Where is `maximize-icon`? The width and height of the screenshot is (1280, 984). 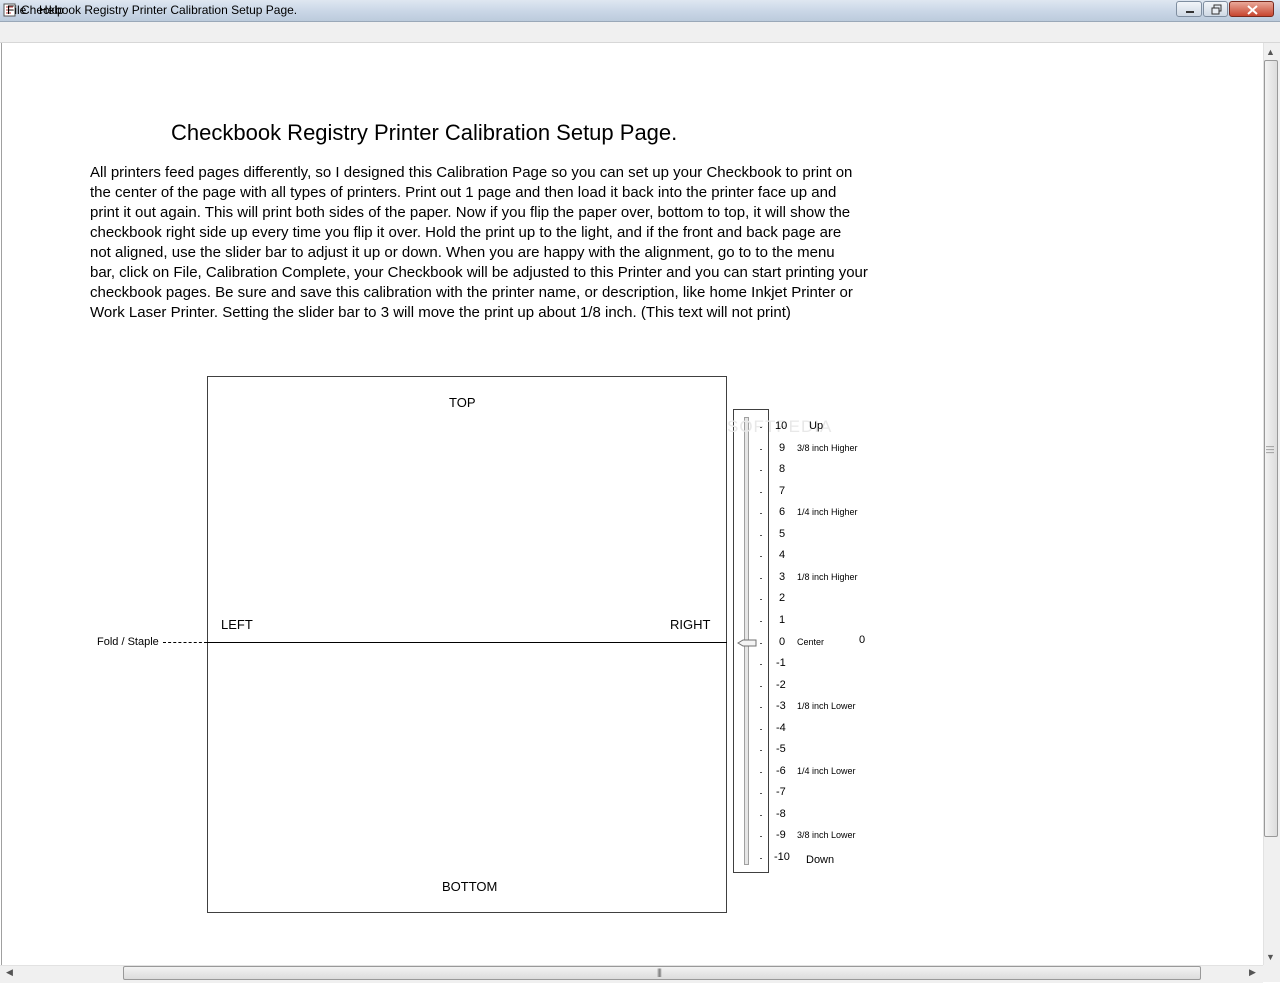
maximize-icon is located at coordinates (1216, 9).